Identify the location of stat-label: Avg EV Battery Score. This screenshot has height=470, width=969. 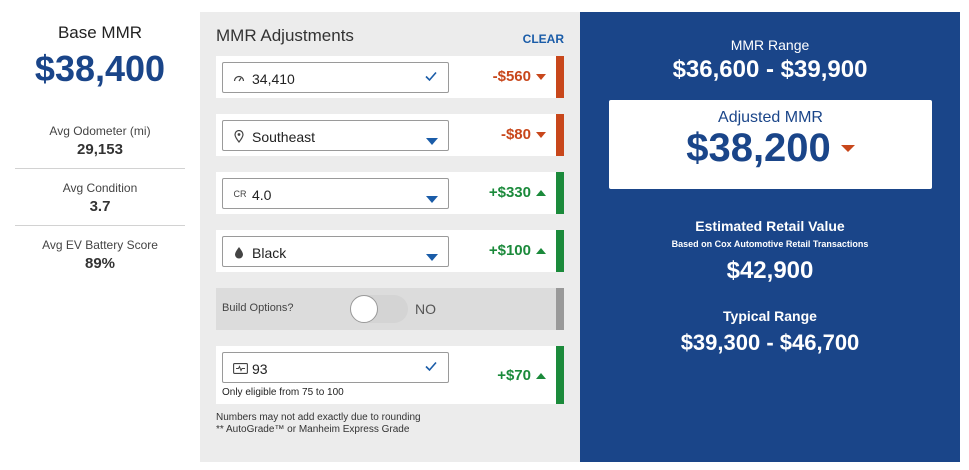
(100, 245).